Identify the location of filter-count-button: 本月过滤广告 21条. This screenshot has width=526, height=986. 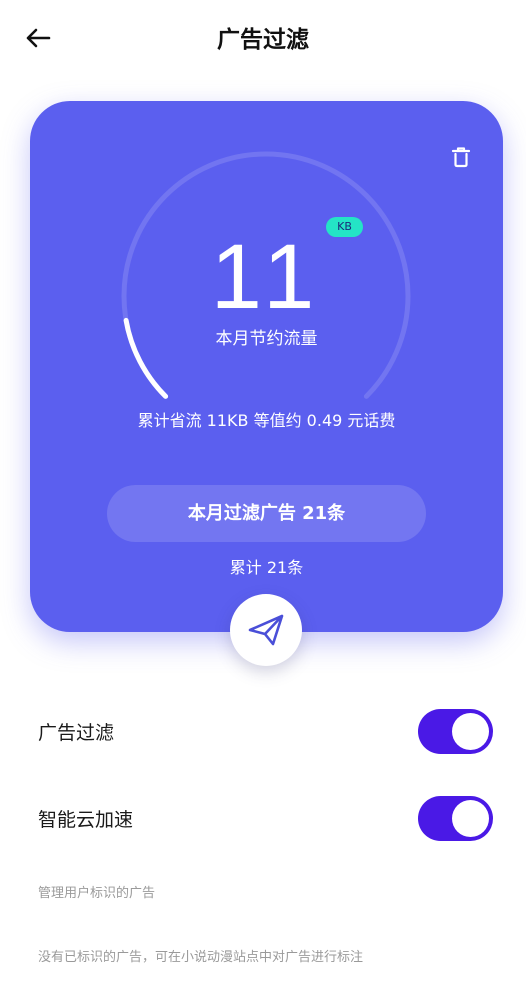
(266, 513).